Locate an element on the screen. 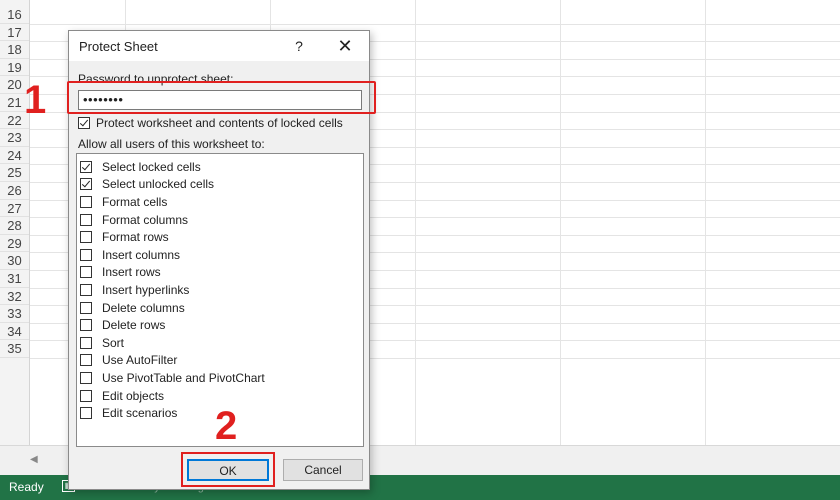 Image resolution: width=840 pixels, height=500 pixels. row-number: 32 is located at coordinates (14, 297).